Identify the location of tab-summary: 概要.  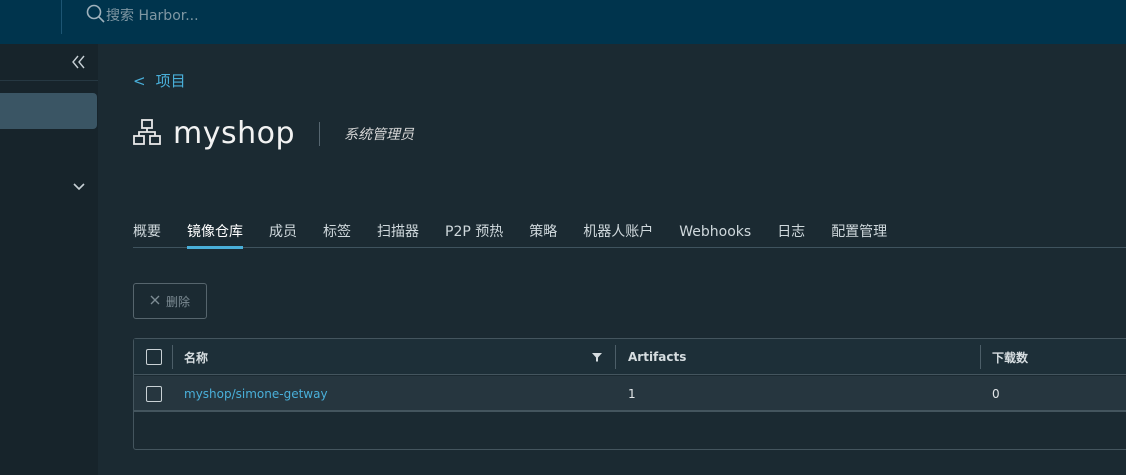
(147, 235).